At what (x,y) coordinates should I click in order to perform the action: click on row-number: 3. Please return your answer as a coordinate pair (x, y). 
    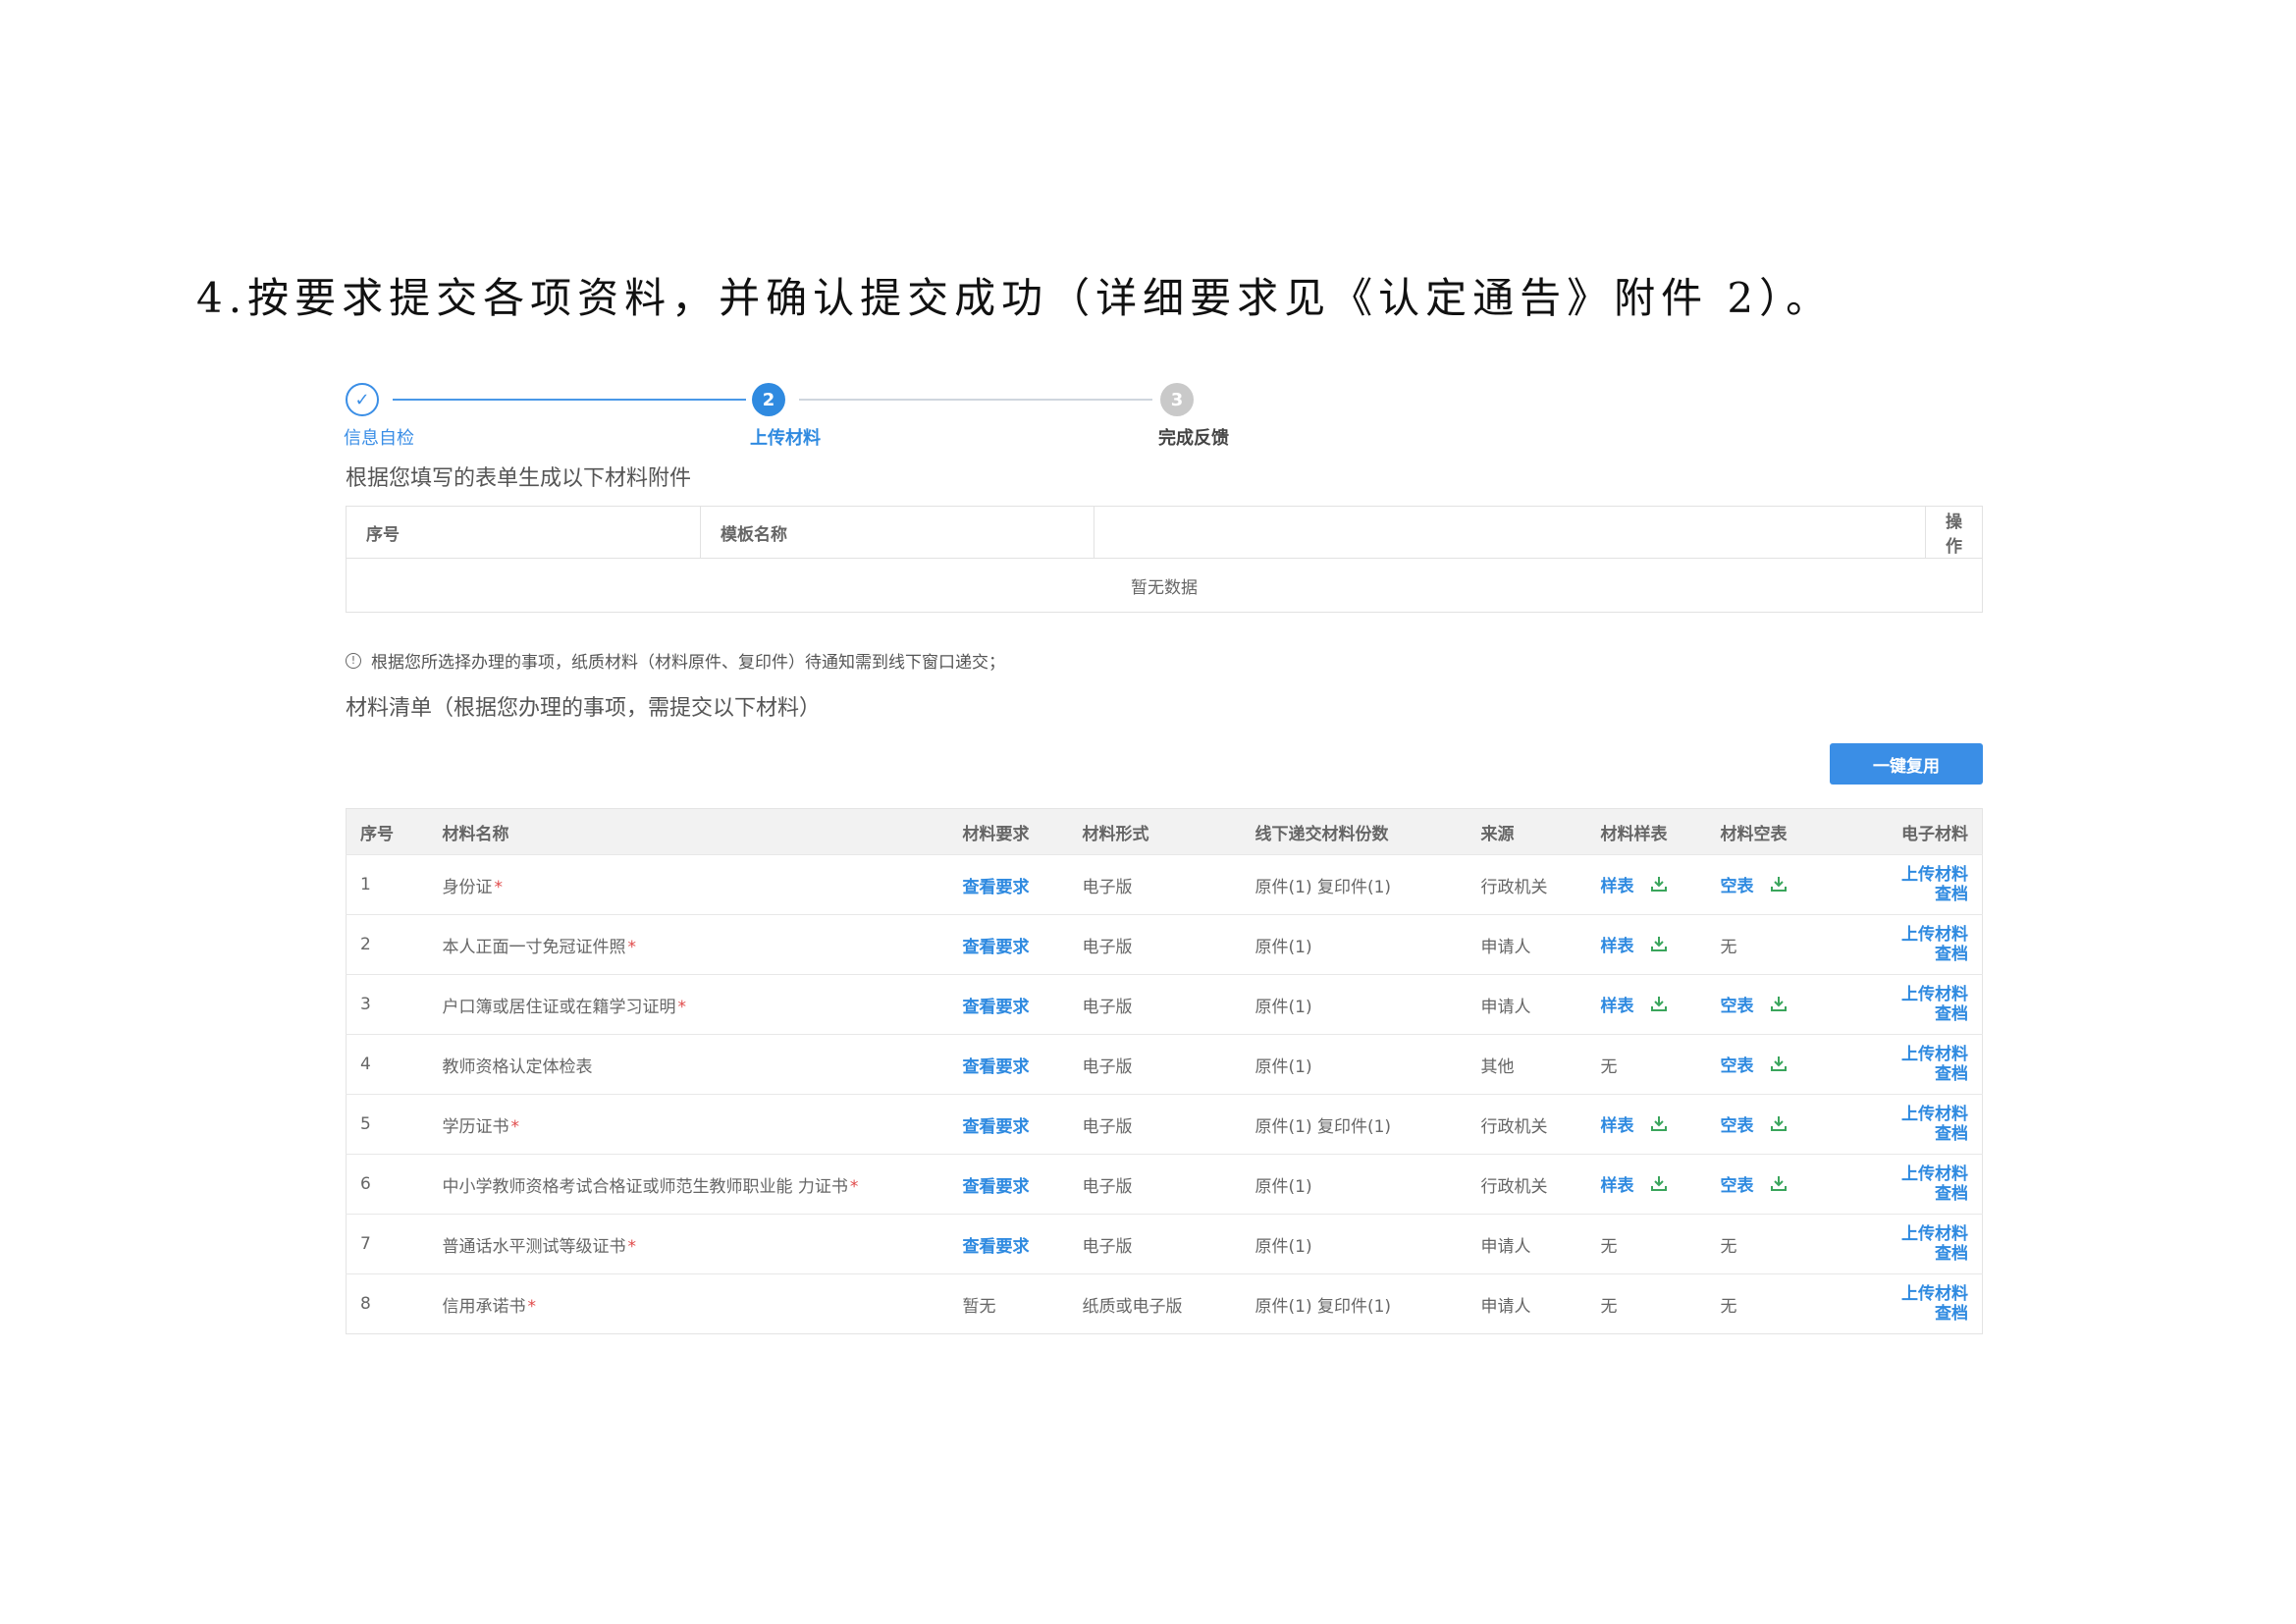
    Looking at the image, I should click on (366, 1004).